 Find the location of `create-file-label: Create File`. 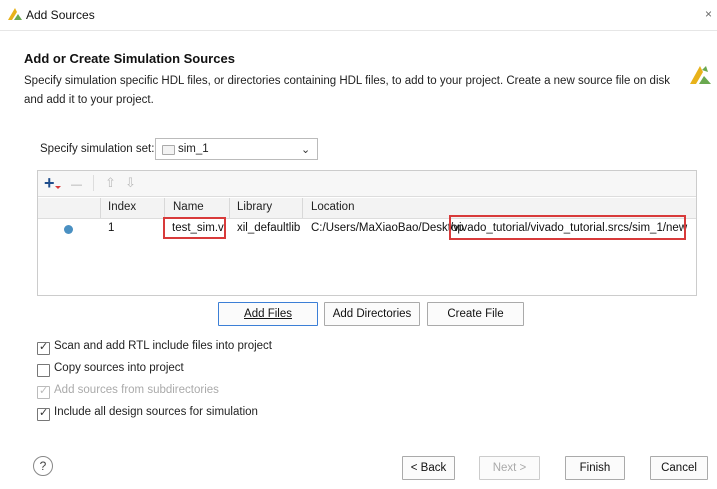

create-file-label: Create File is located at coordinates (475, 314).